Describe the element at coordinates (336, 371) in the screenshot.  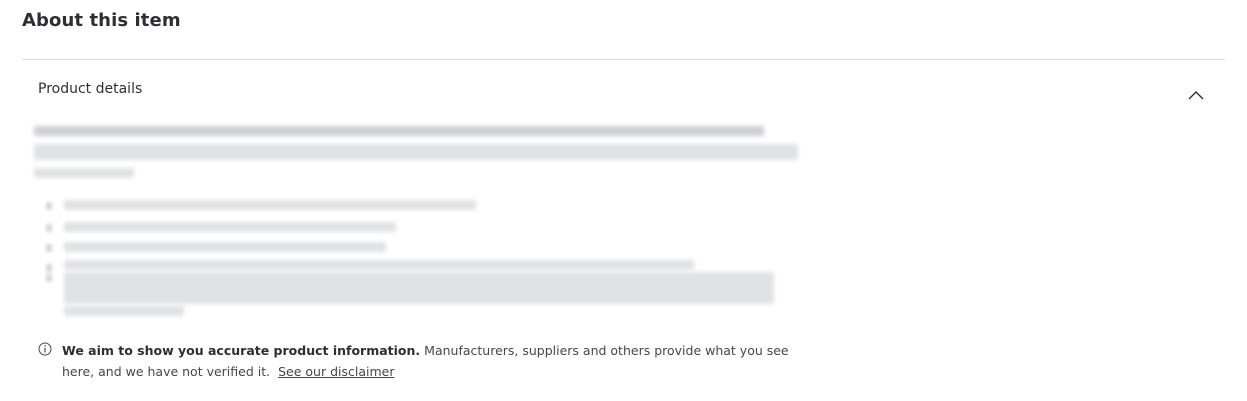
I see `disclaimer-link: See our disclaimer` at that location.